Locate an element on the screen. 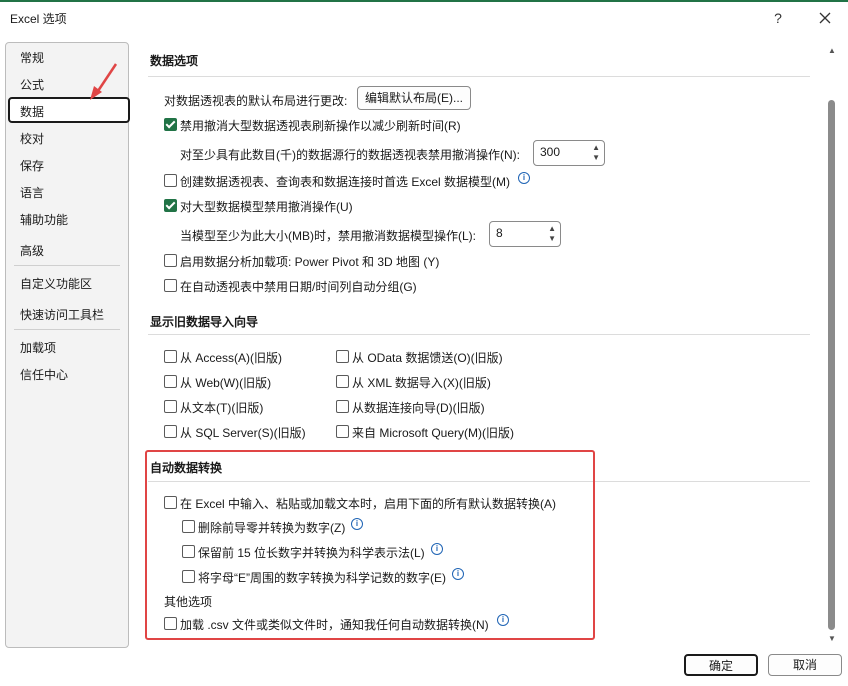 This screenshot has height=686, width=848. pivot-layout-label: 对数据透视表的默认布局进行更改: is located at coordinates (256, 101).